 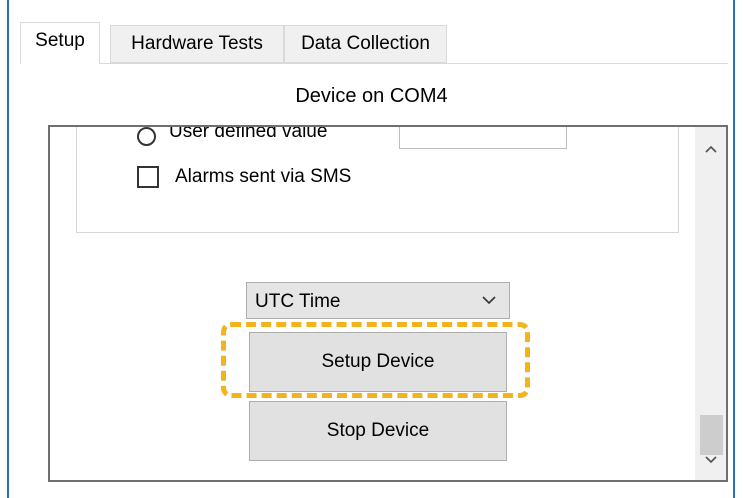 What do you see at coordinates (710, 303) in the screenshot?
I see `vertical-scrollbar` at bounding box center [710, 303].